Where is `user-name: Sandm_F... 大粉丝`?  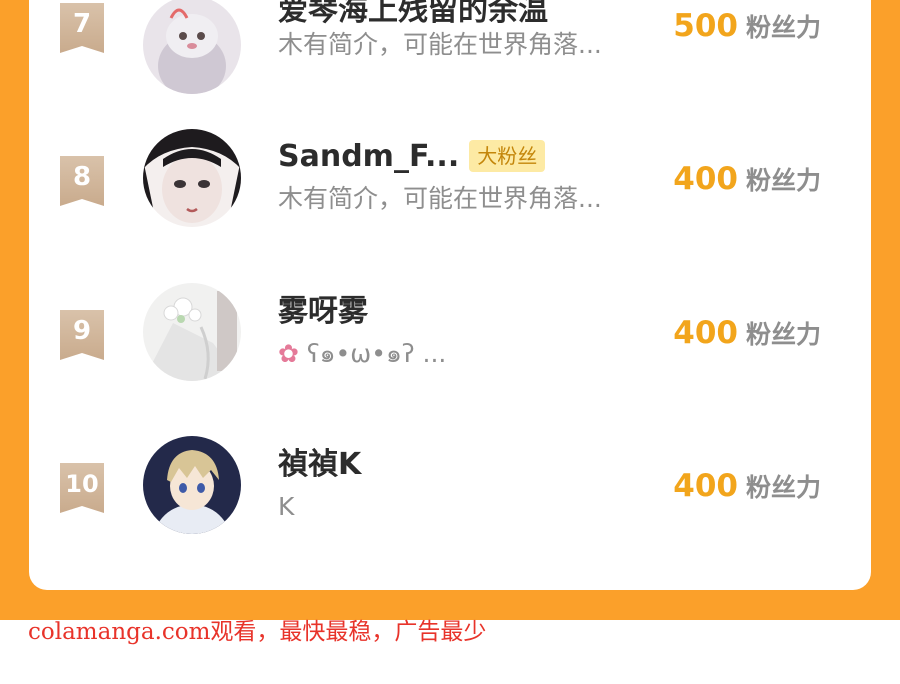 user-name: Sandm_F... 大粉丝 is located at coordinates (412, 157).